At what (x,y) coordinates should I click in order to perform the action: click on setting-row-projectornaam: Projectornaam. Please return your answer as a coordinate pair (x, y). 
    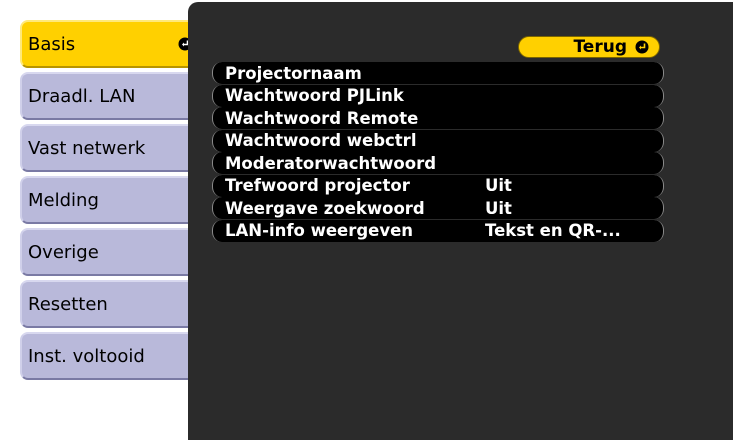
    Looking at the image, I should click on (438, 73).